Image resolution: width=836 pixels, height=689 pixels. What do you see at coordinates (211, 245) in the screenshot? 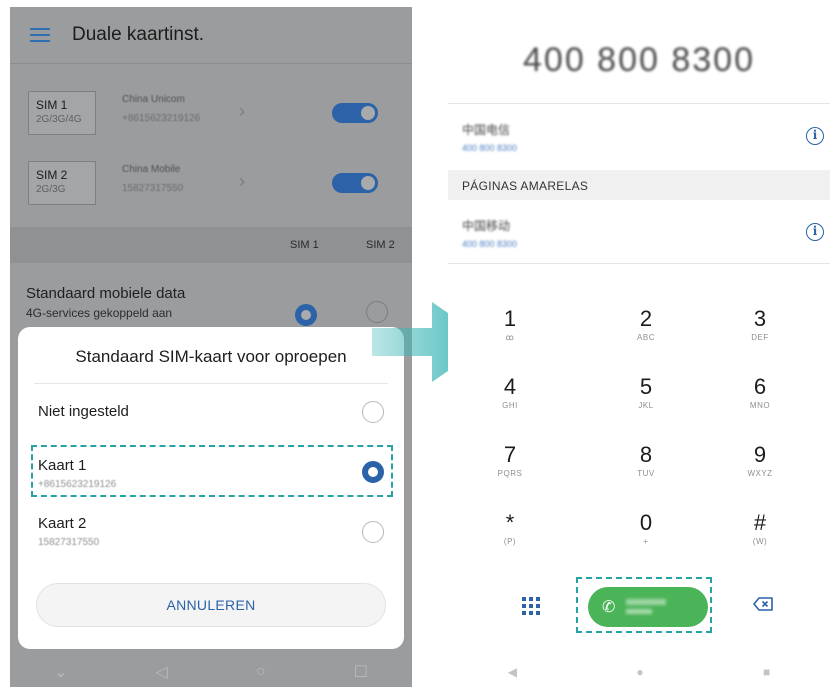
I see `column-header-band` at bounding box center [211, 245].